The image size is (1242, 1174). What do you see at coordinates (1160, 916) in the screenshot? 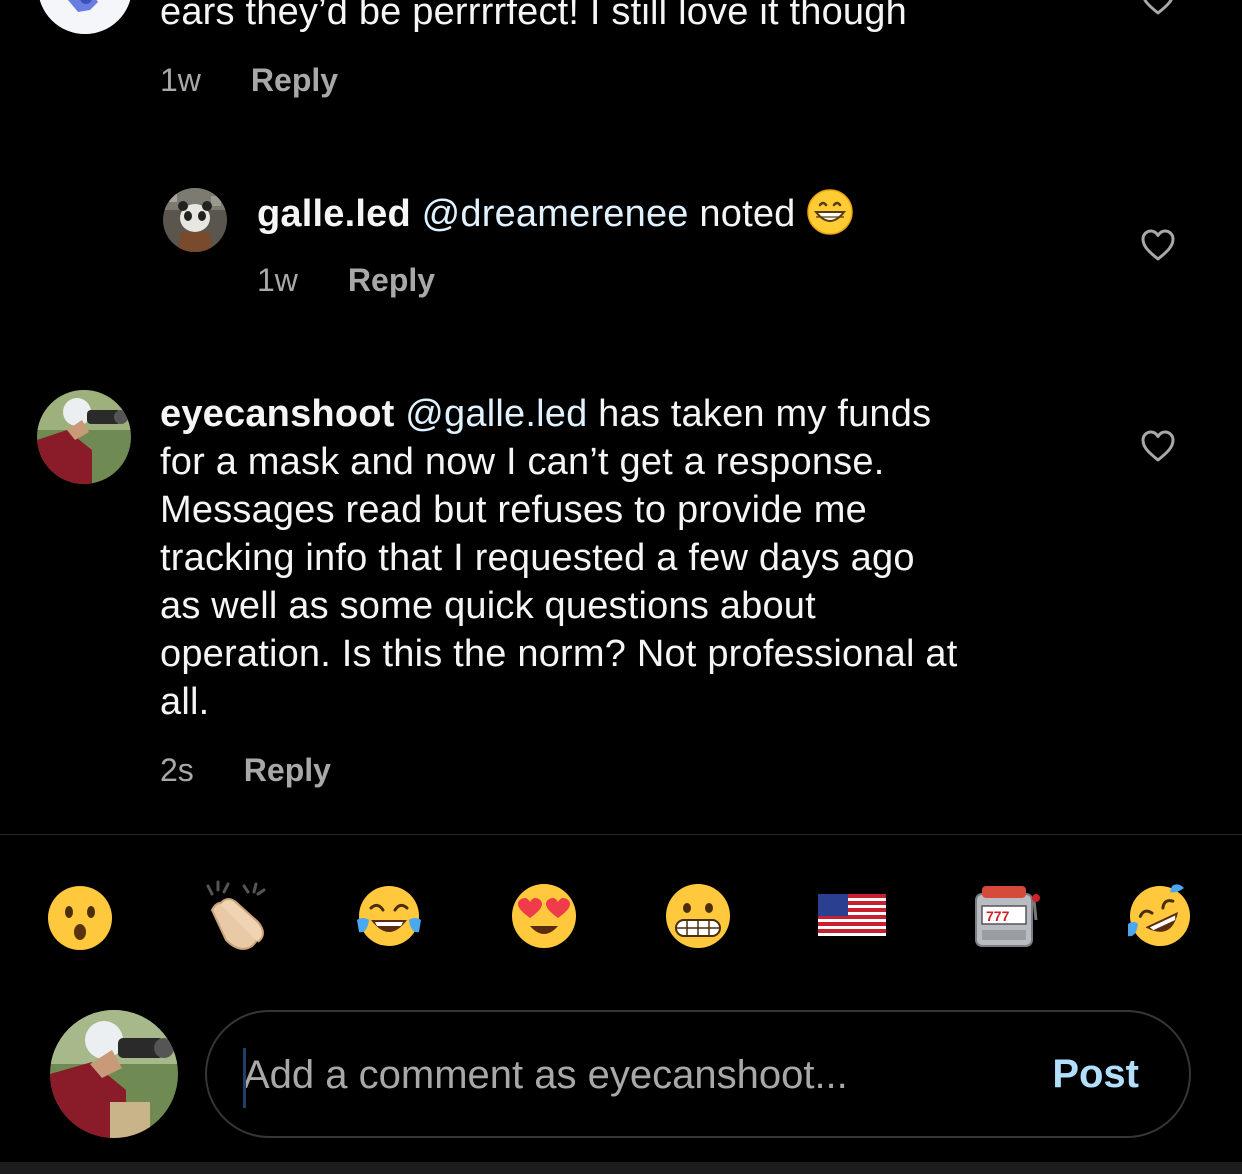
I see `rolling-laughing-icon` at bounding box center [1160, 916].